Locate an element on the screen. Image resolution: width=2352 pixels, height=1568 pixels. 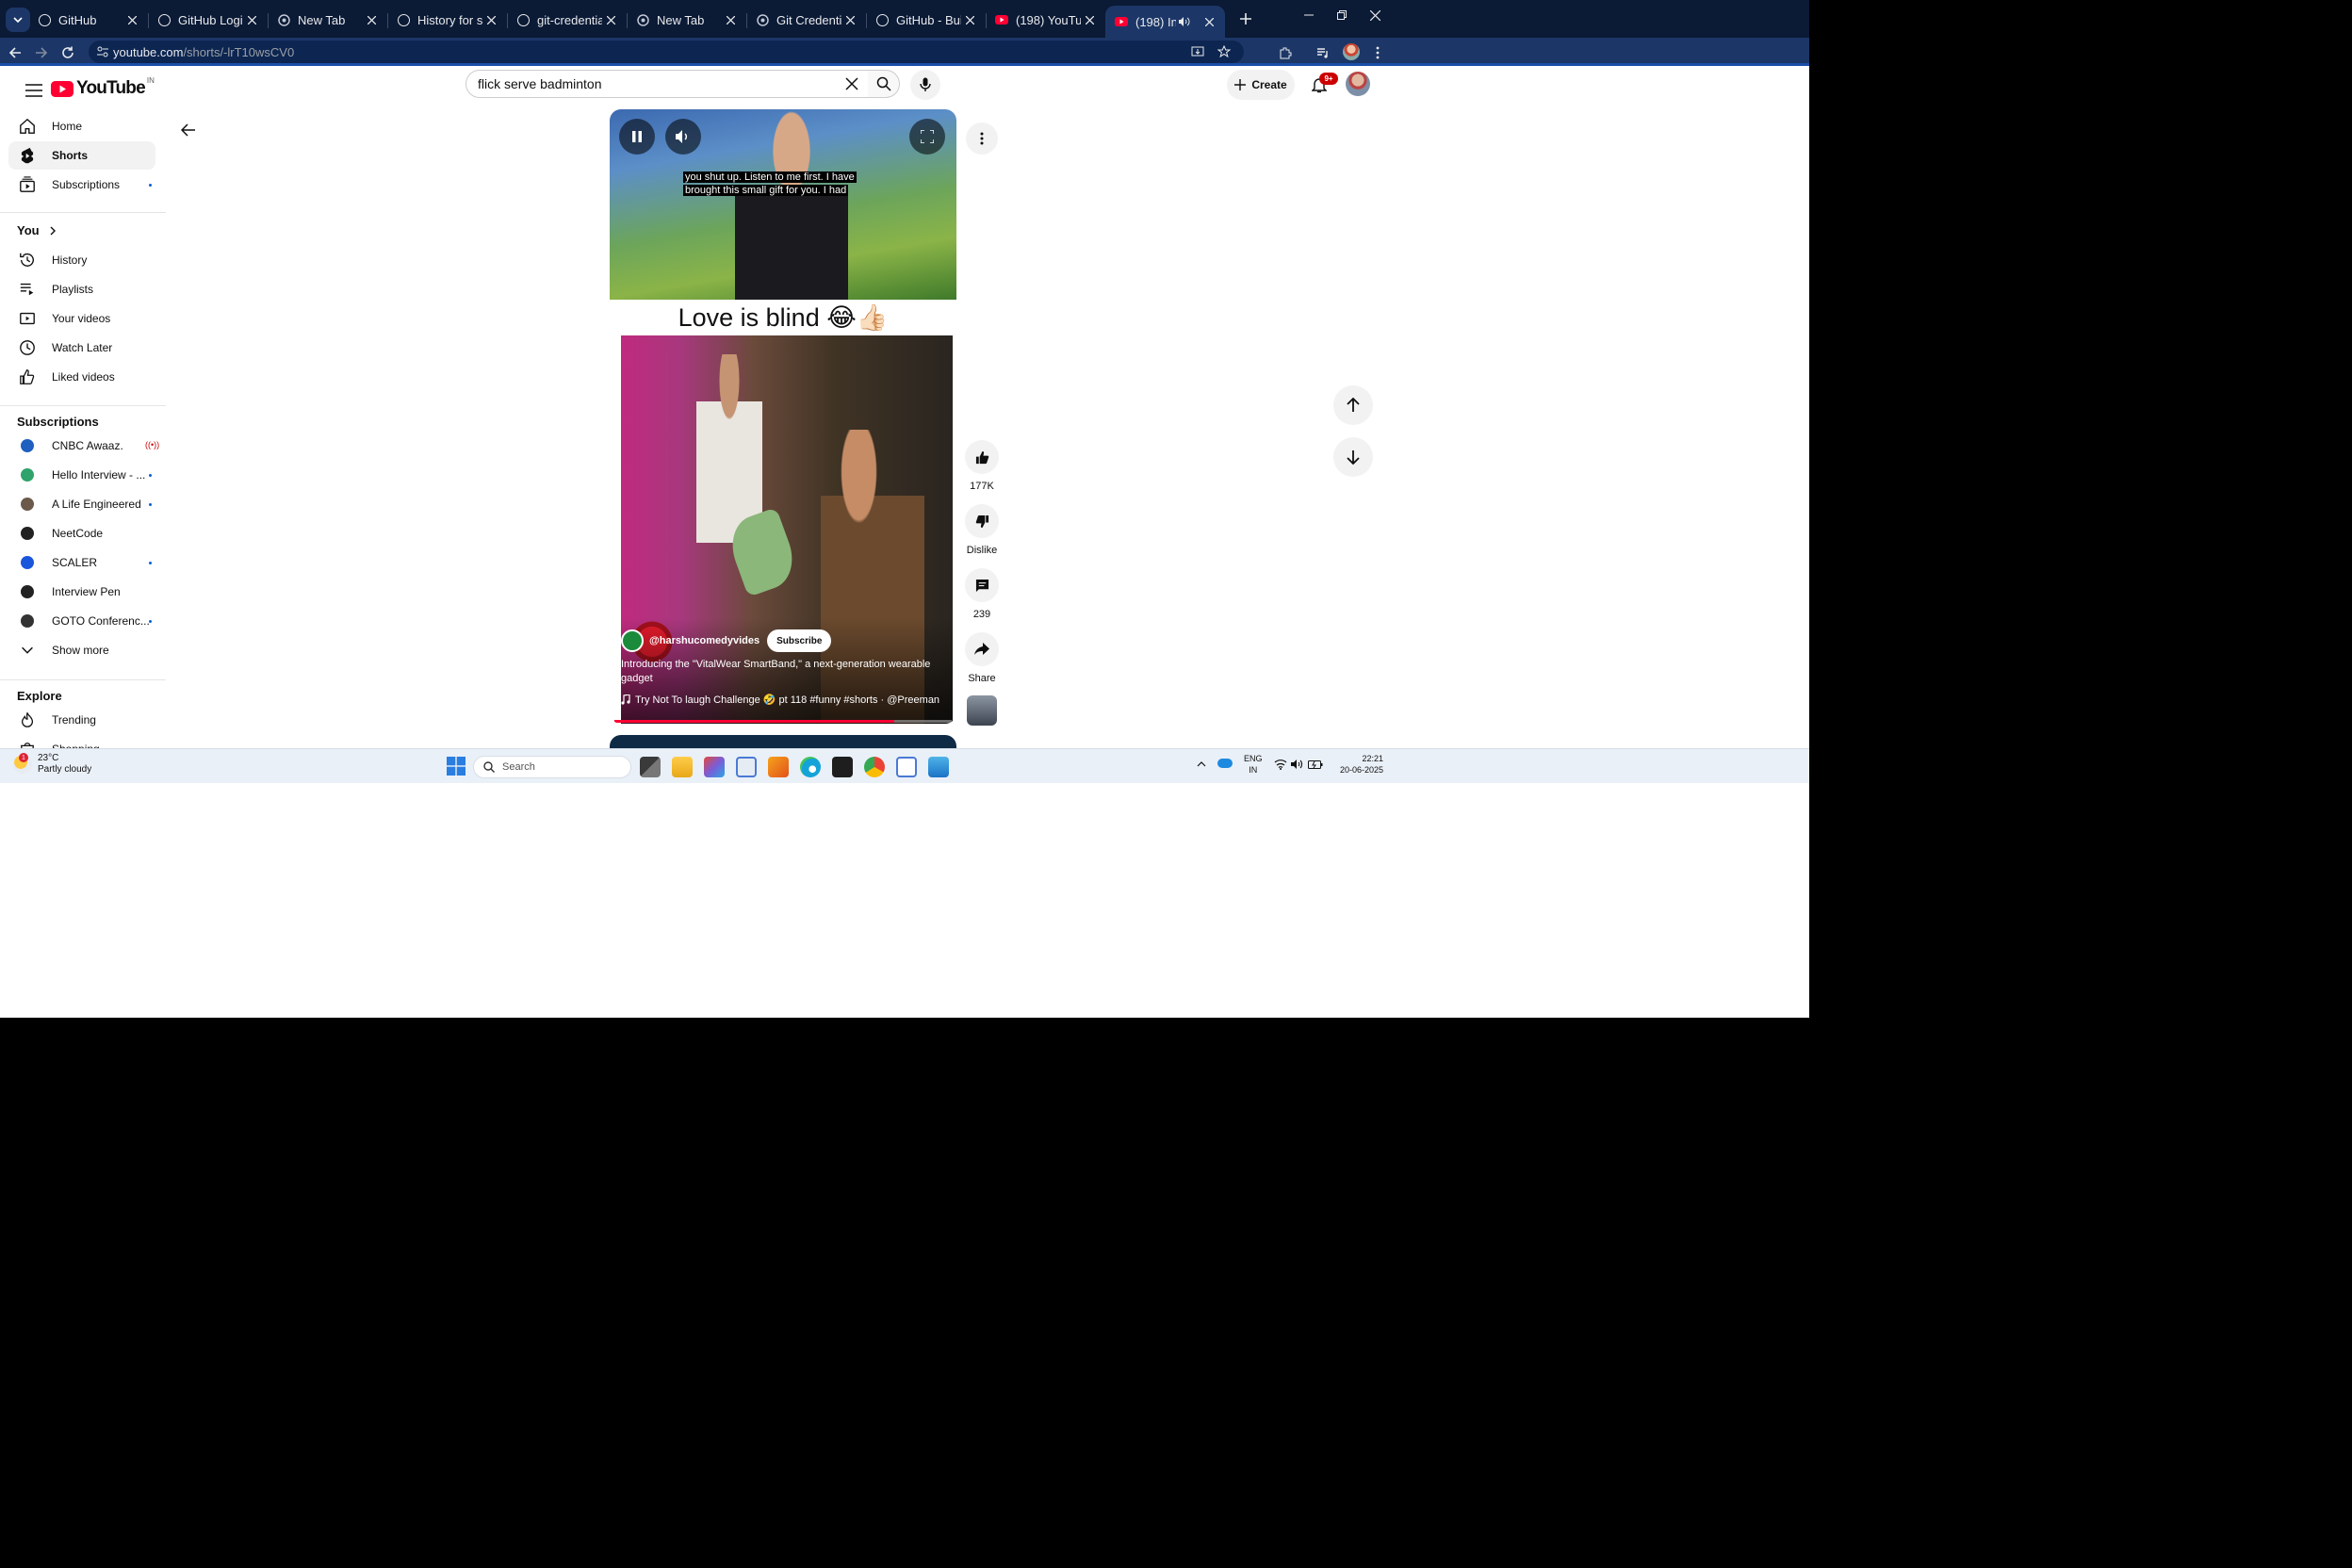
taskbar-search: Search is located at coordinates (552, 767).